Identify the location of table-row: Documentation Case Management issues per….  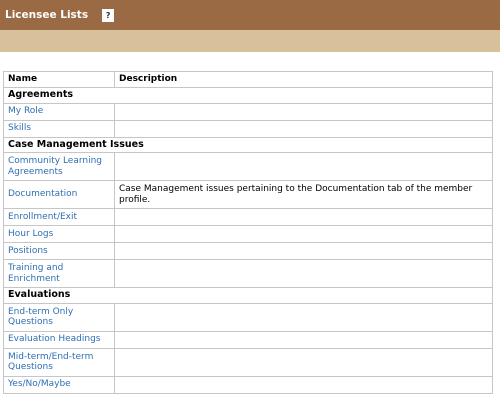
(248, 194).